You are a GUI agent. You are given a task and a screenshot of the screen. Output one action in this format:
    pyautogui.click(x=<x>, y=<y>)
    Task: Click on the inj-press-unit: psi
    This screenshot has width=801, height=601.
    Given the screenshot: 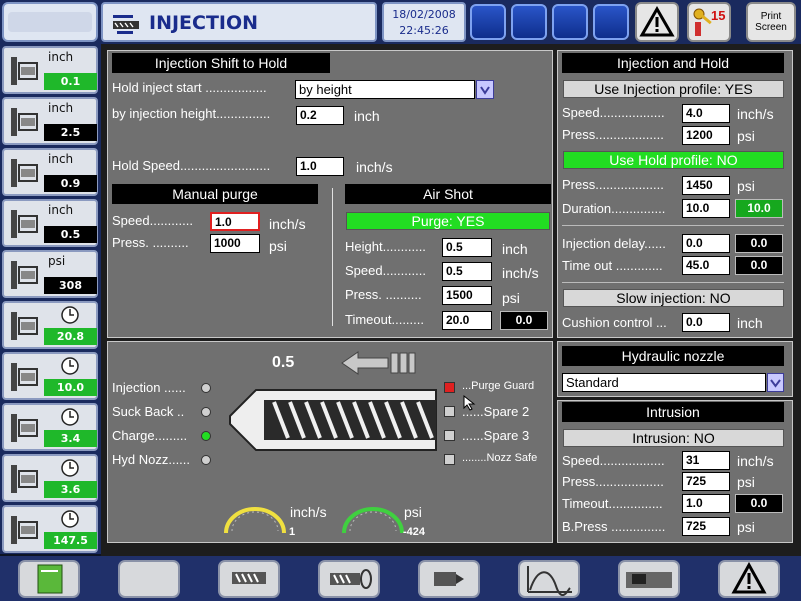 What is the action you would take?
    pyautogui.click(x=746, y=136)
    